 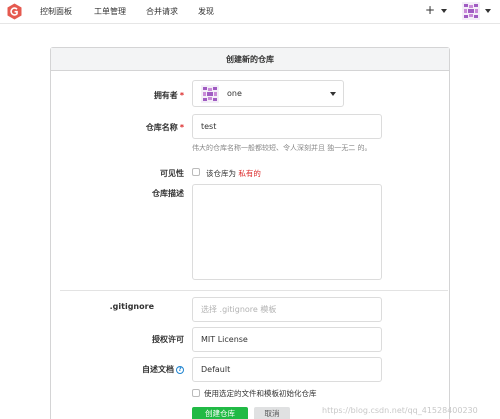 I want to click on description-textarea, so click(x=287, y=232).